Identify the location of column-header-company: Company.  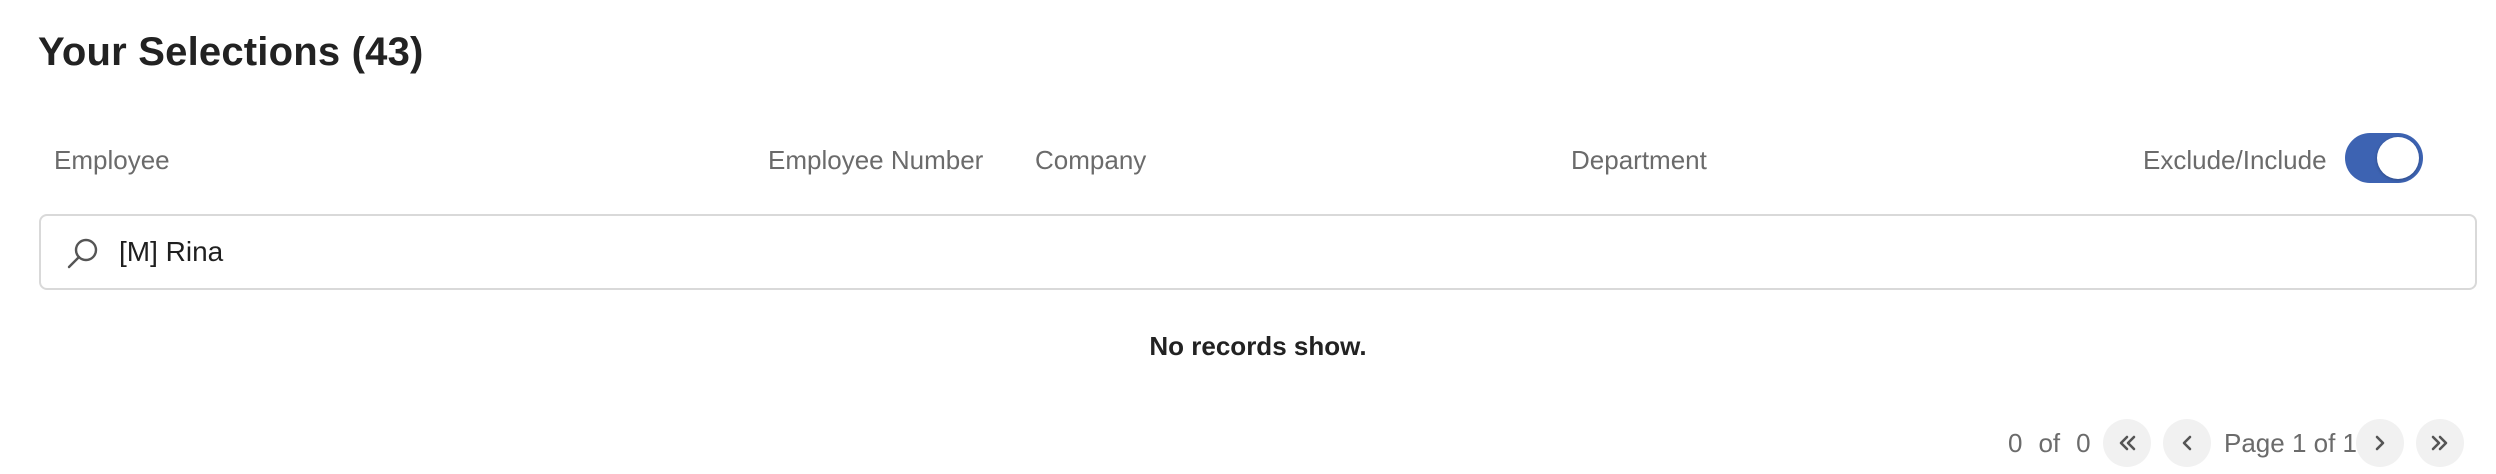
(1090, 160).